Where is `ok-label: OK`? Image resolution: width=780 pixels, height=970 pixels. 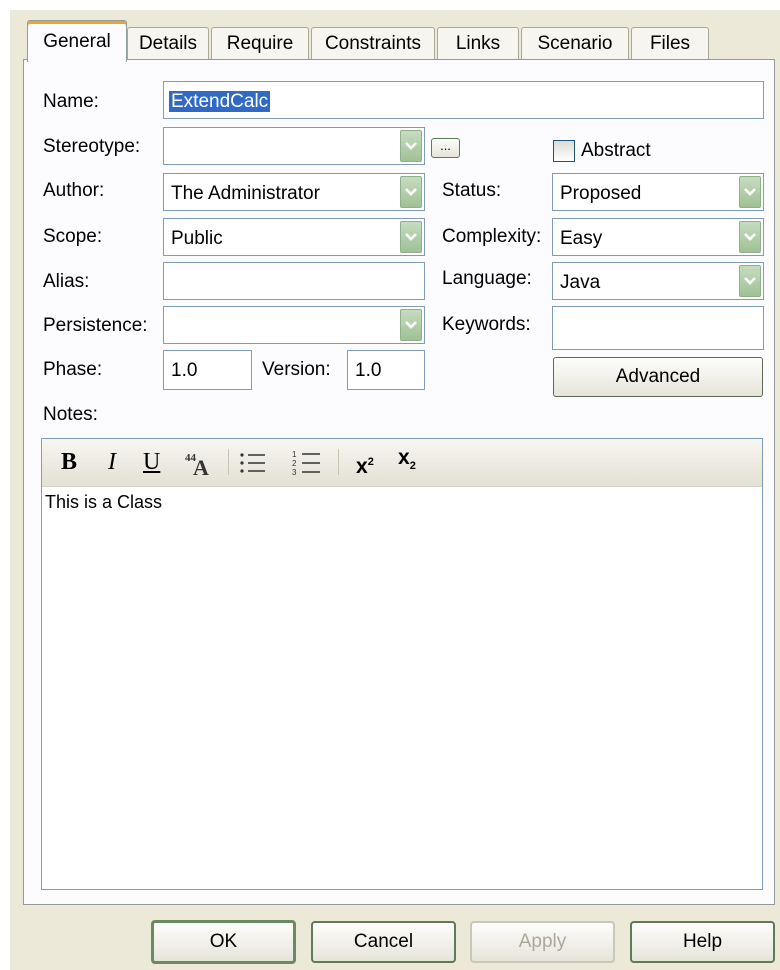
ok-label: OK is located at coordinates (223, 941).